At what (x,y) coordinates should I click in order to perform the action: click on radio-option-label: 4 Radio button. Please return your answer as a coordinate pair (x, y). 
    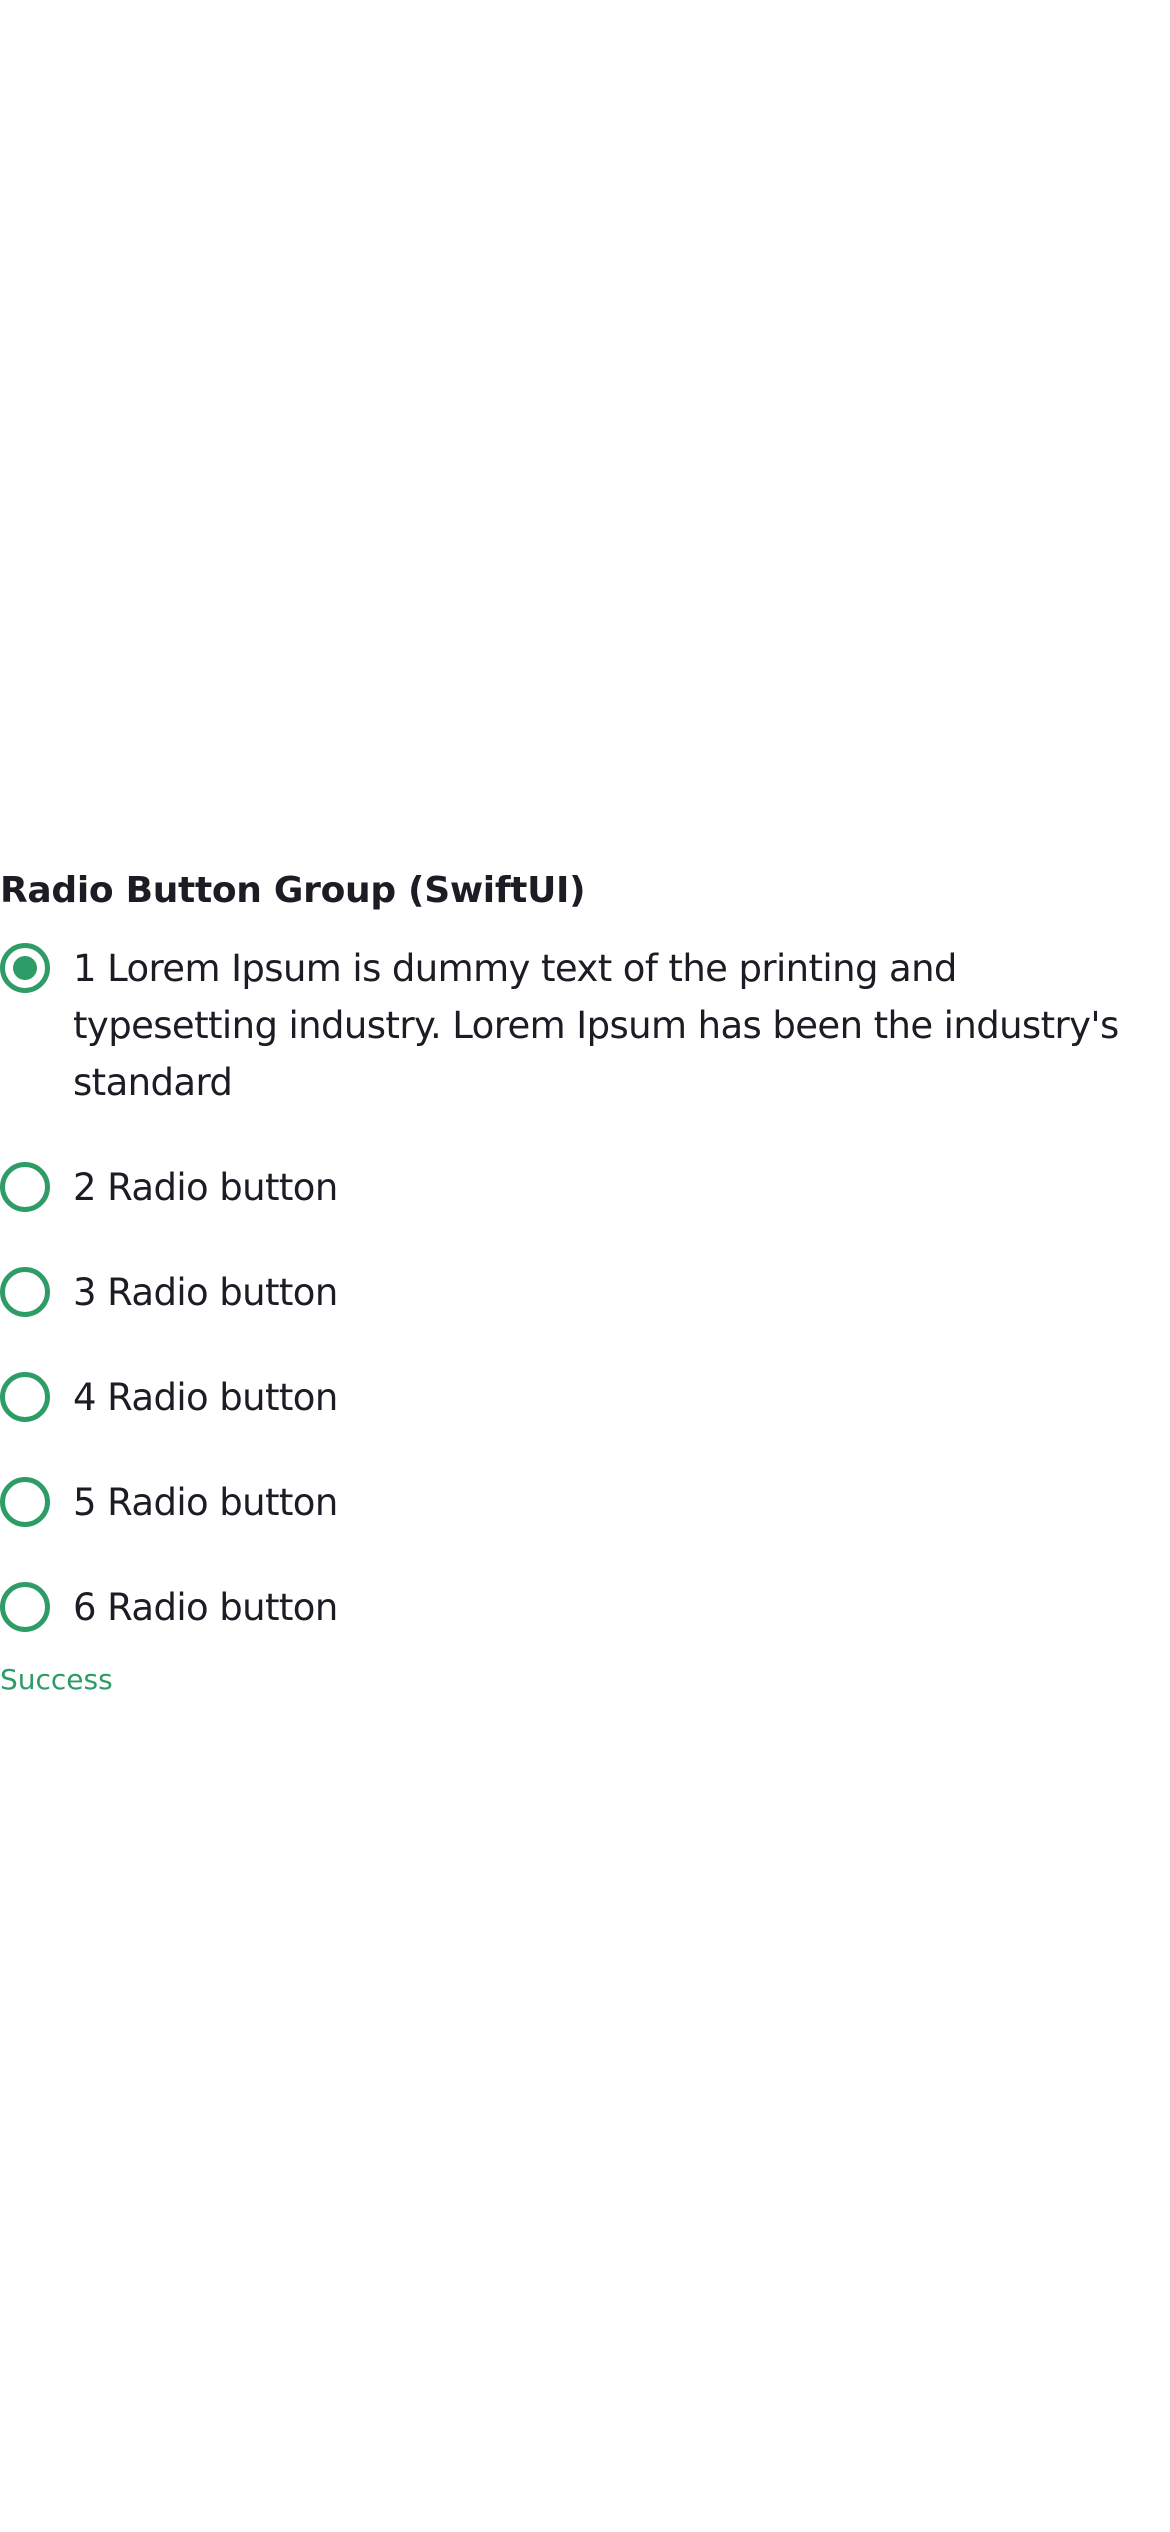
    Looking at the image, I should click on (205, 1397).